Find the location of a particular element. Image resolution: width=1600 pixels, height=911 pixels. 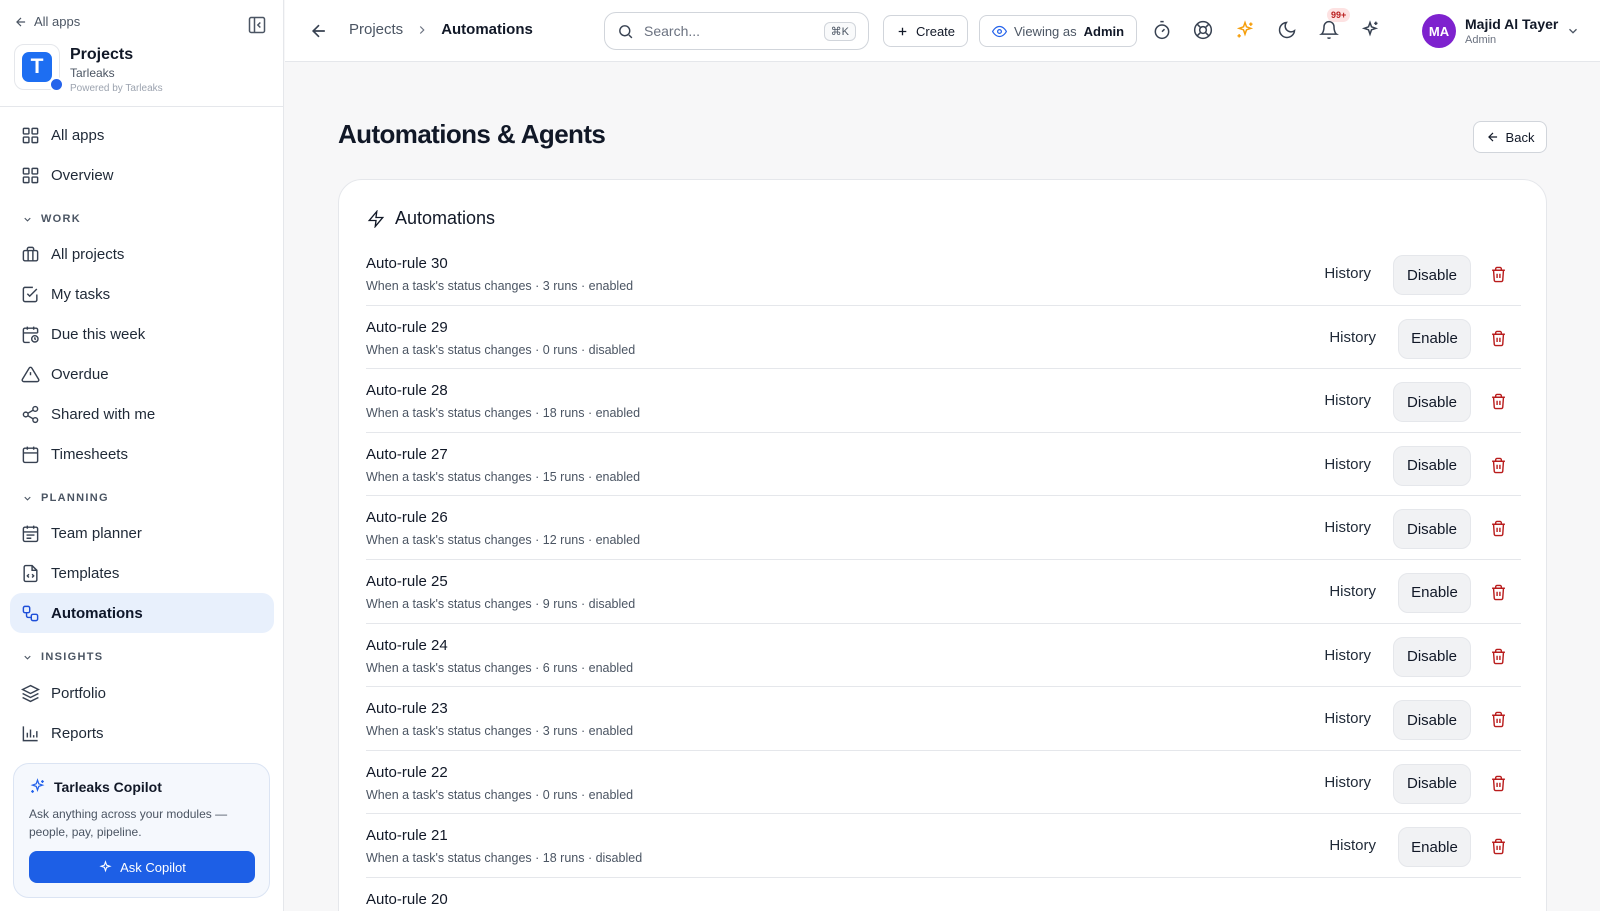

sidebar-item-team-planner: Team planner is located at coordinates (142, 533).